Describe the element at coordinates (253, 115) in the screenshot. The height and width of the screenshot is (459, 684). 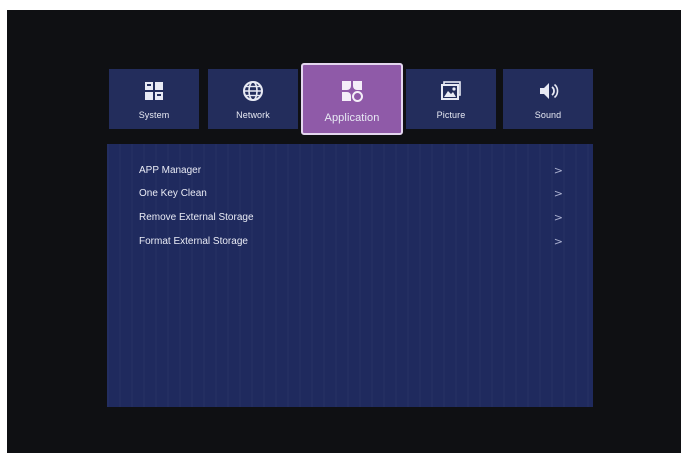
I see `tab-label: Network` at that location.